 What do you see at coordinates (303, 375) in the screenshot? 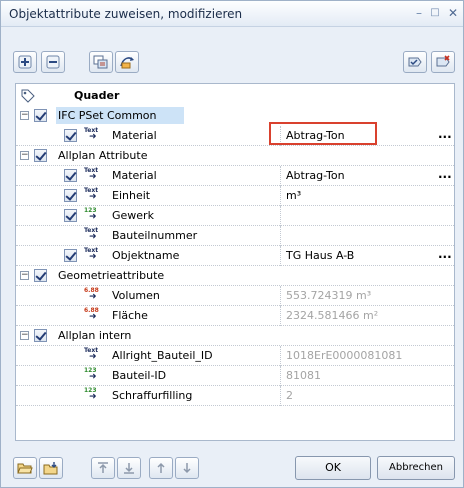
I see `attribute-value-readonly: 81081` at bounding box center [303, 375].